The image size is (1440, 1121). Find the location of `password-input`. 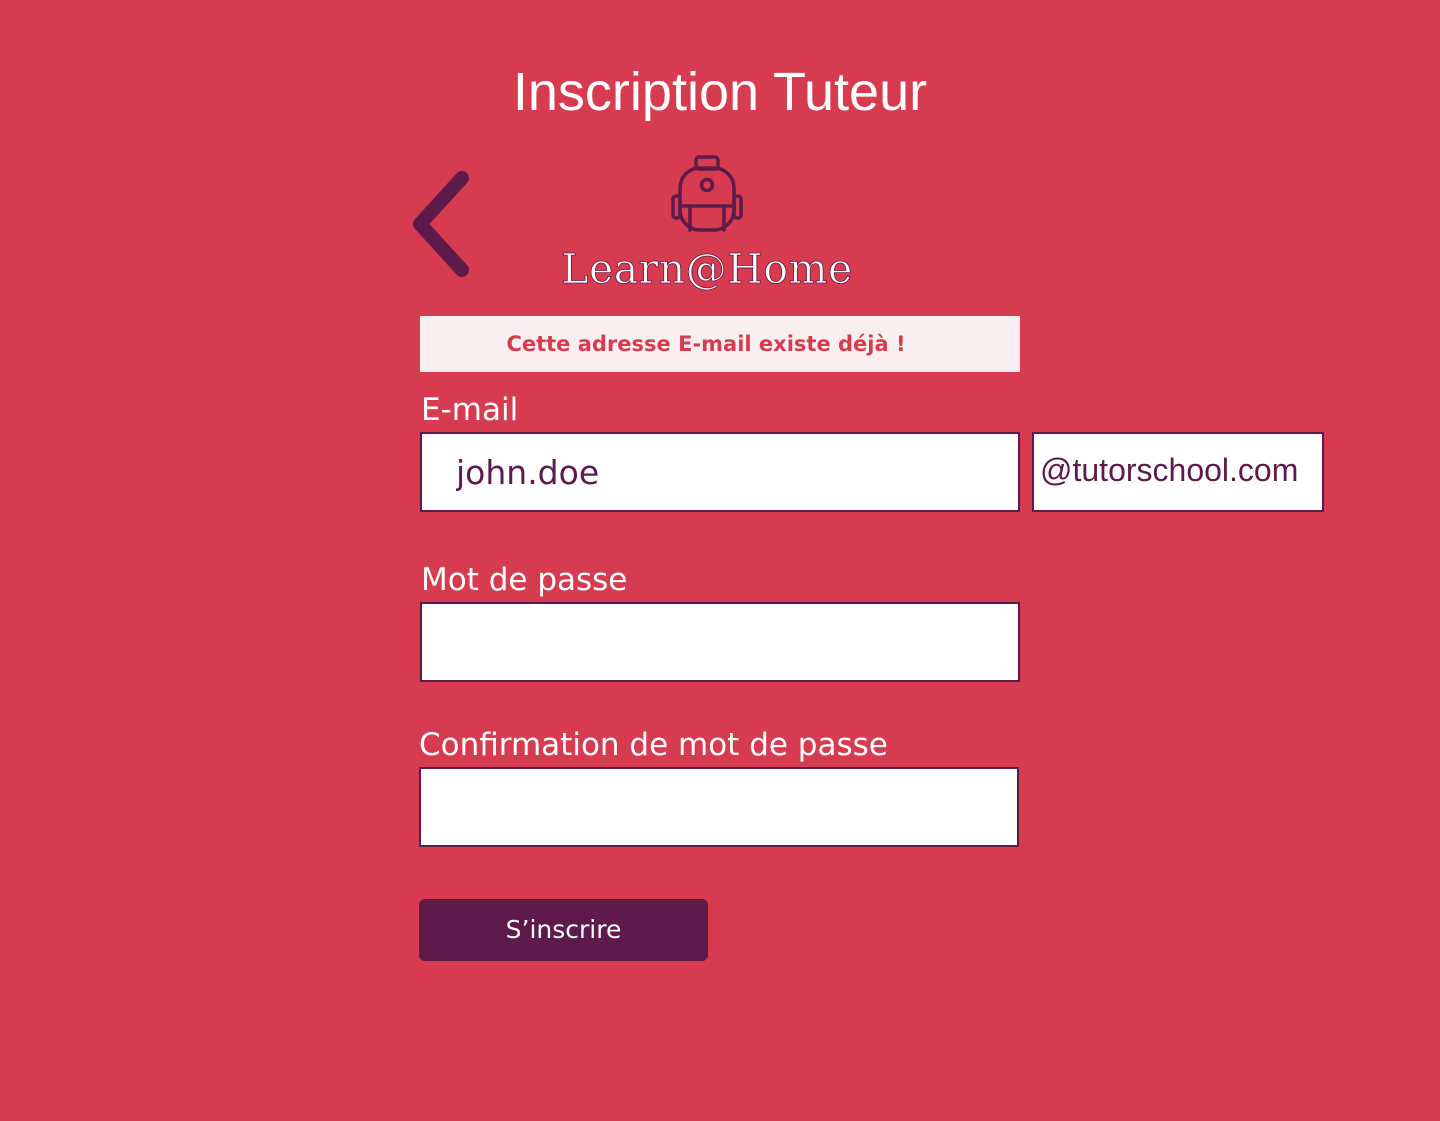

password-input is located at coordinates (720, 642).